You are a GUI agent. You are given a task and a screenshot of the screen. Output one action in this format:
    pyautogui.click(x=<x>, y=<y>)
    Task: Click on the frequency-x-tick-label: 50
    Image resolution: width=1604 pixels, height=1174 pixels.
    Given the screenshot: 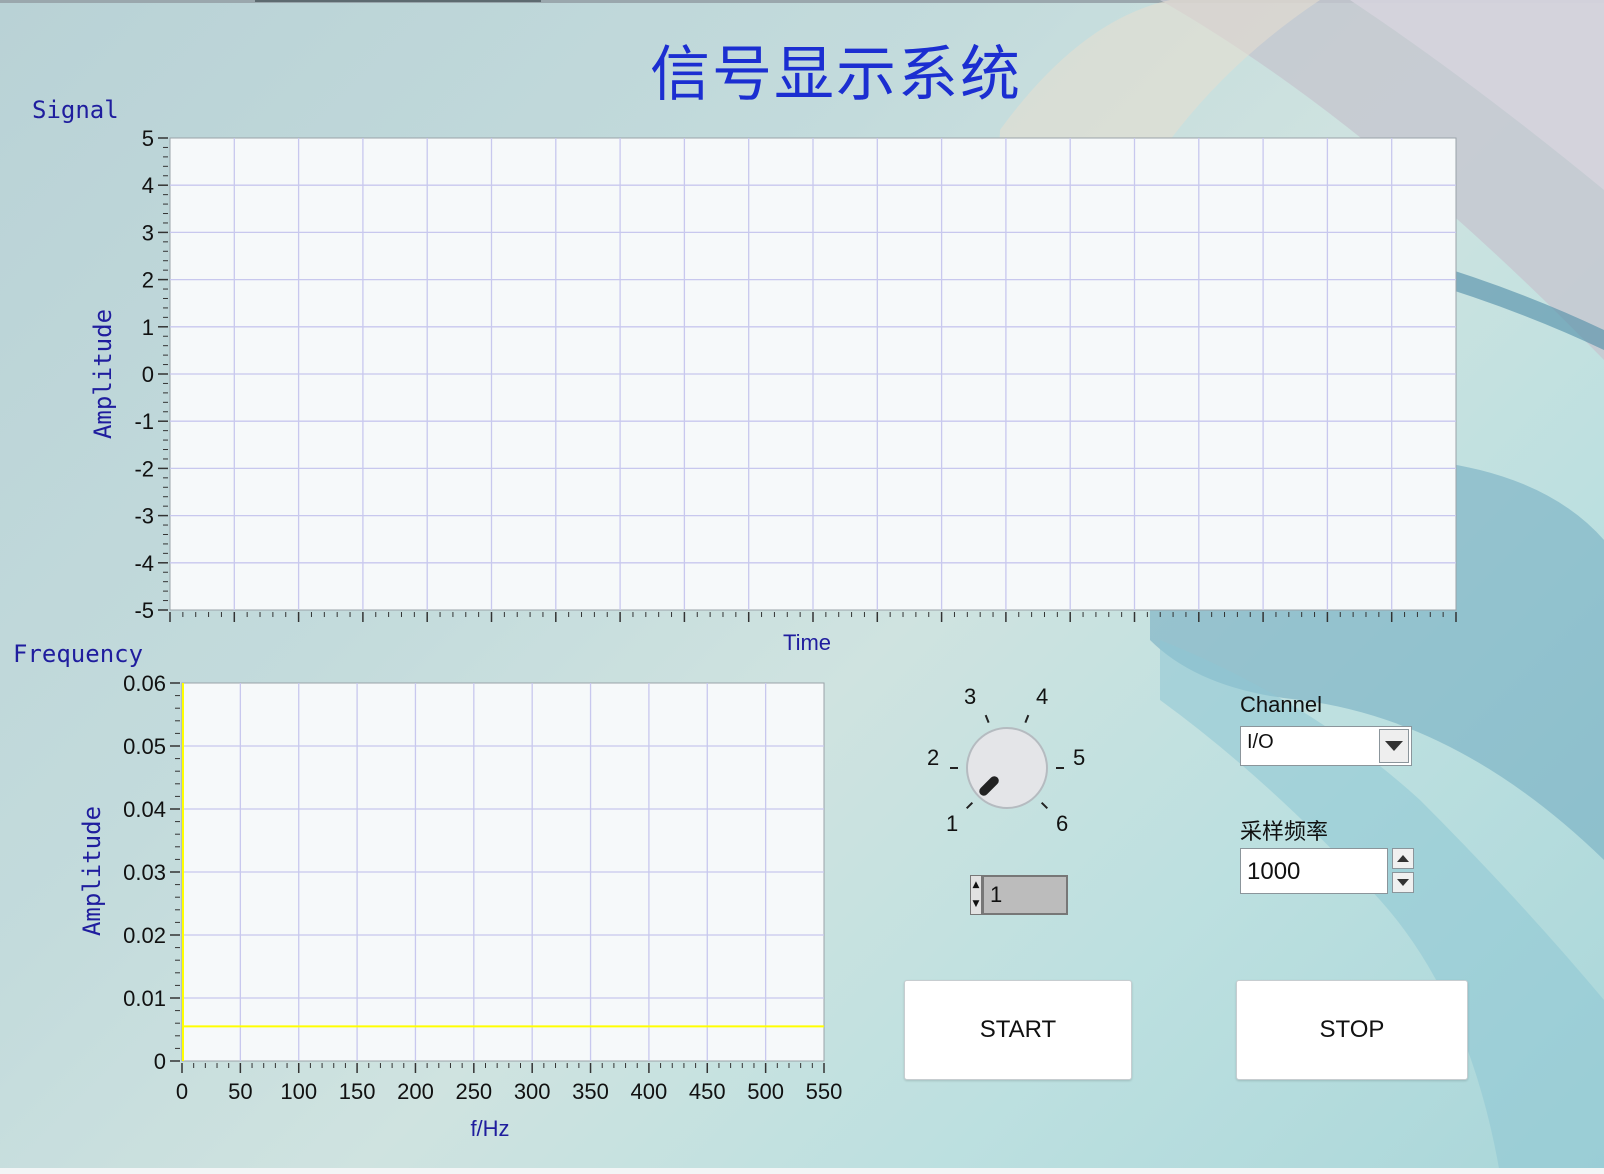 What is the action you would take?
    pyautogui.click(x=240, y=1091)
    